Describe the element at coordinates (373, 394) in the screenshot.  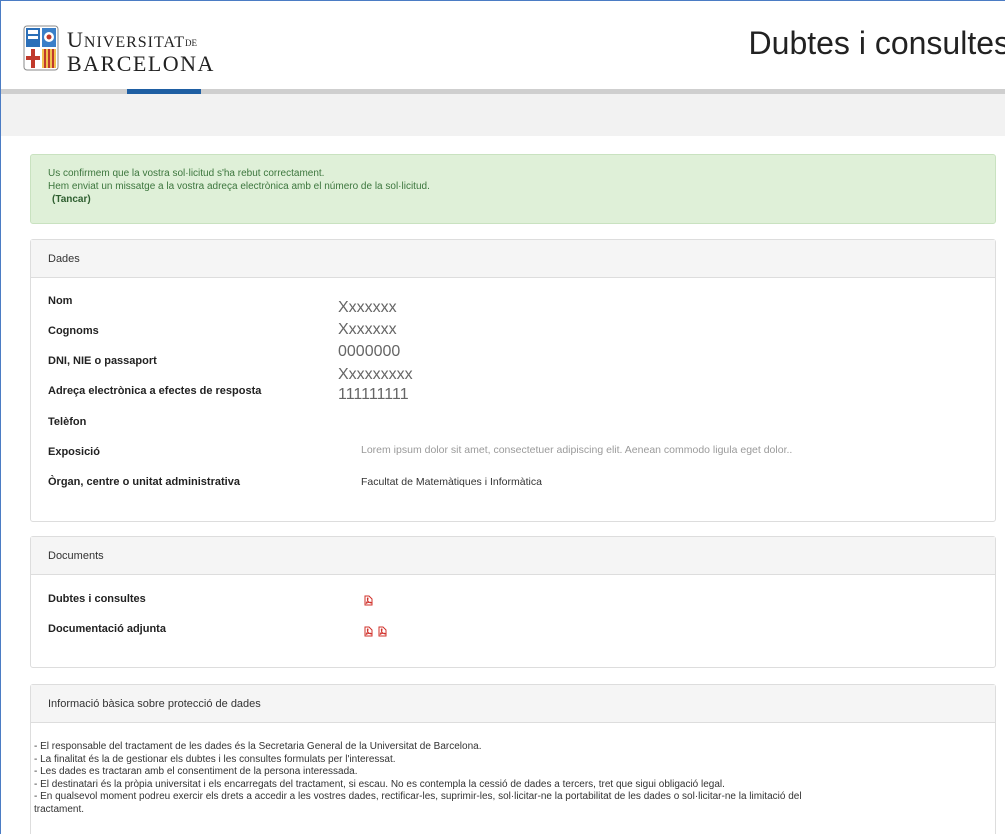
I see `field-value-telefon: 111111111` at that location.